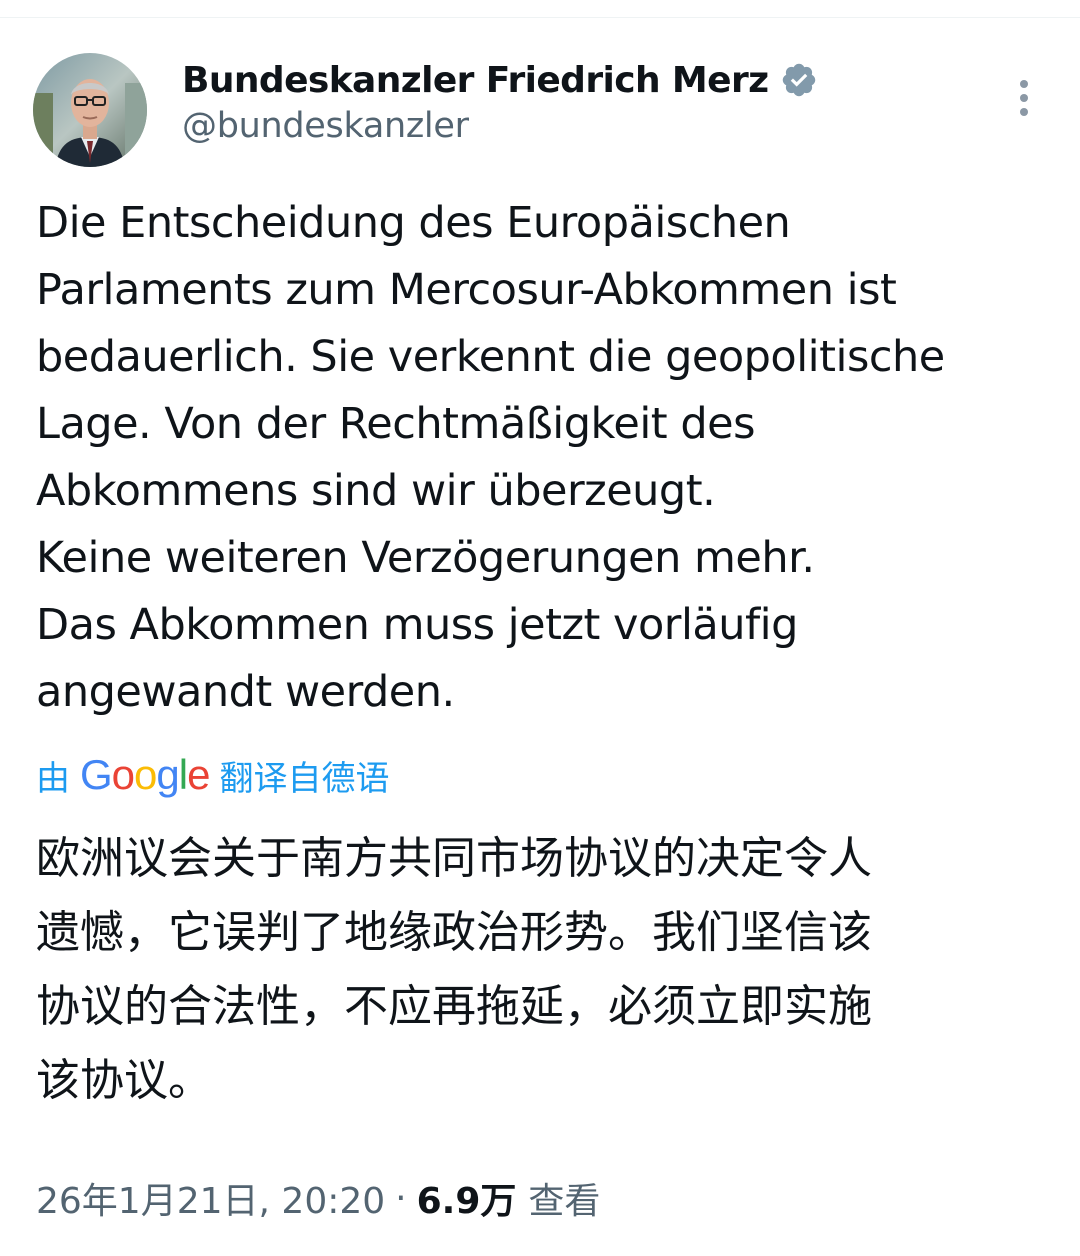  I want to click on timestamp: 26年1月21日, 20:20, so click(210, 1198).